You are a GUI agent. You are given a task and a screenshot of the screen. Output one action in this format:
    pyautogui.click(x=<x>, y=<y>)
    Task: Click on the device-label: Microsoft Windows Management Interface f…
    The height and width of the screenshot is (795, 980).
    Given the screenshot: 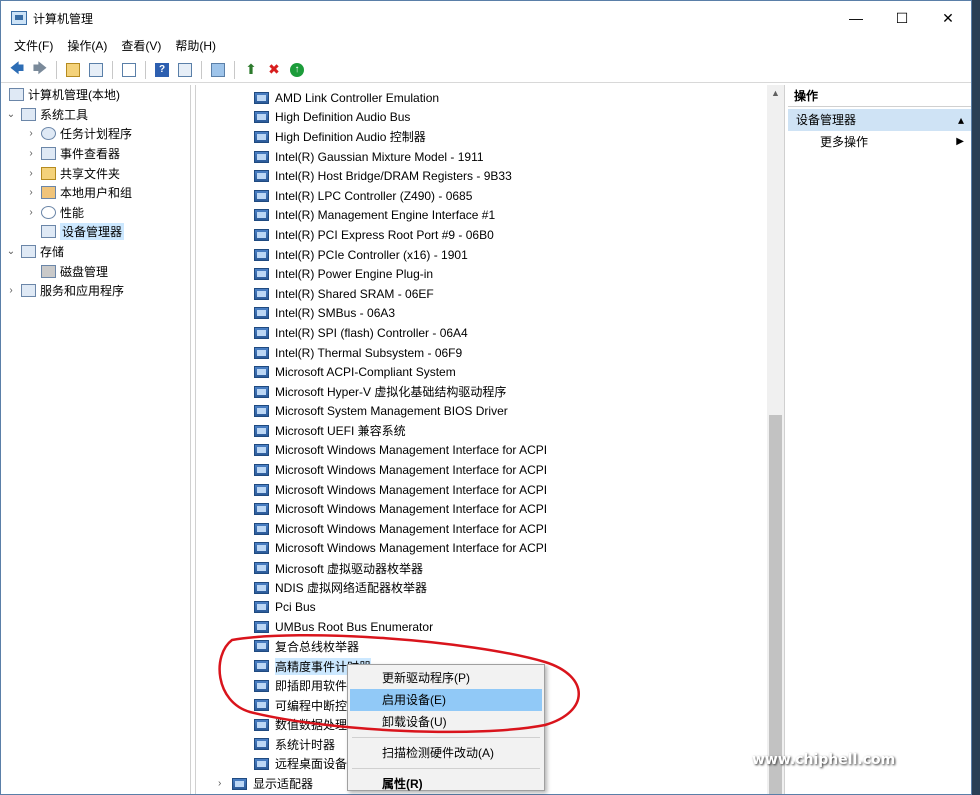 What is the action you would take?
    pyautogui.click(x=411, y=450)
    